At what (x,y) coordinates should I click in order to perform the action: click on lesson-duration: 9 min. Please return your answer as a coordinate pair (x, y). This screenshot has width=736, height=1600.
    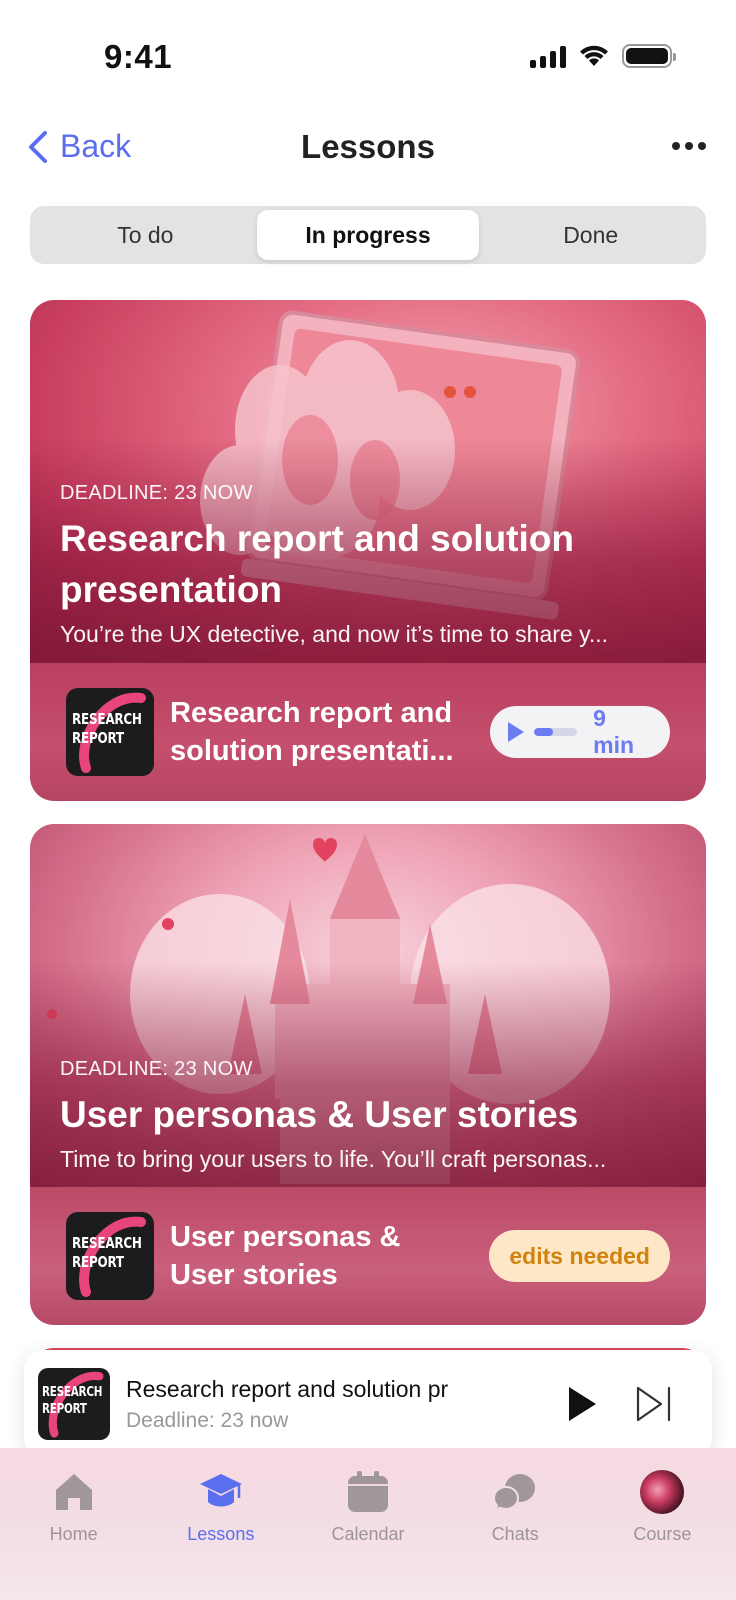
    Looking at the image, I should click on (614, 731).